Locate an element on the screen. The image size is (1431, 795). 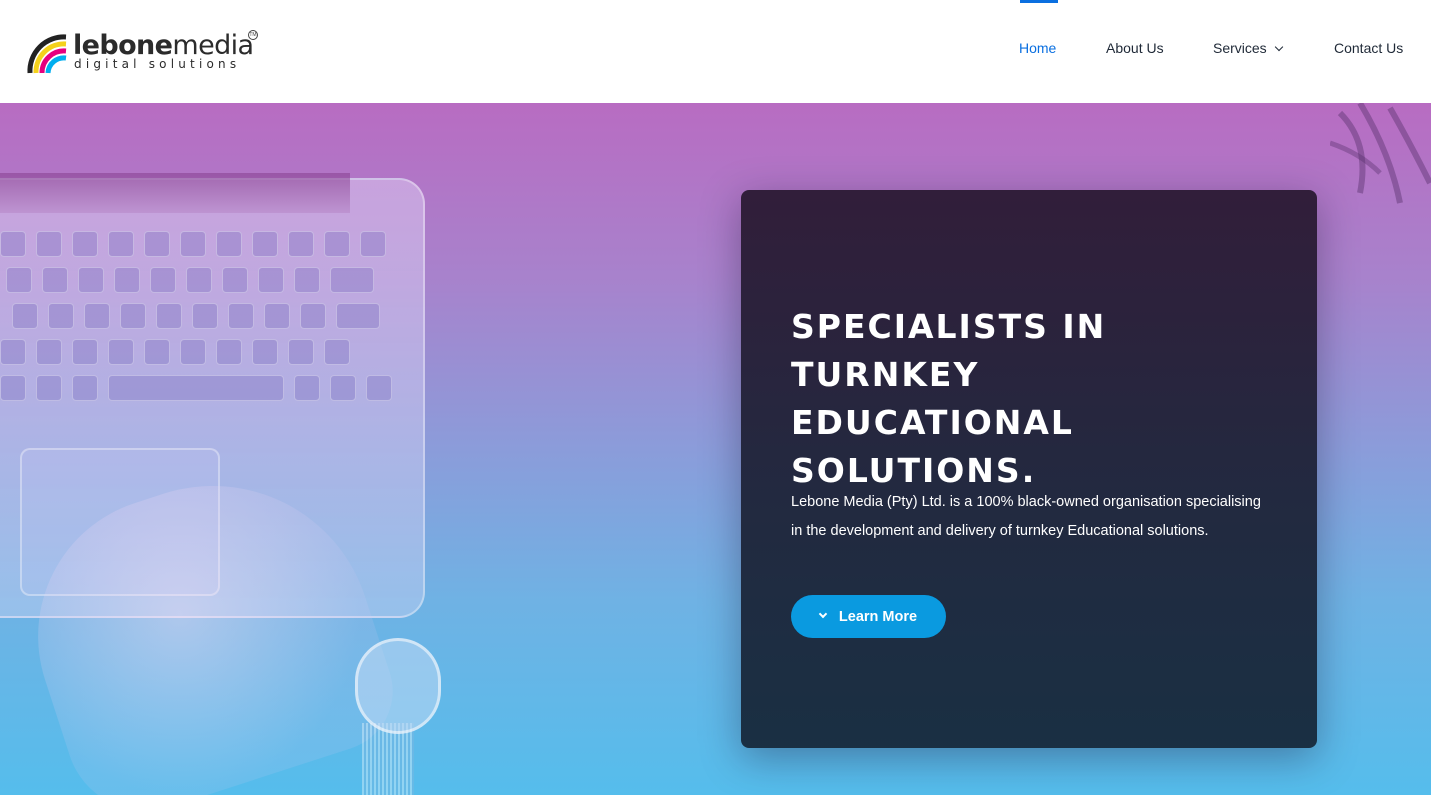
learn-more-label: Learn More is located at coordinates (878, 616).